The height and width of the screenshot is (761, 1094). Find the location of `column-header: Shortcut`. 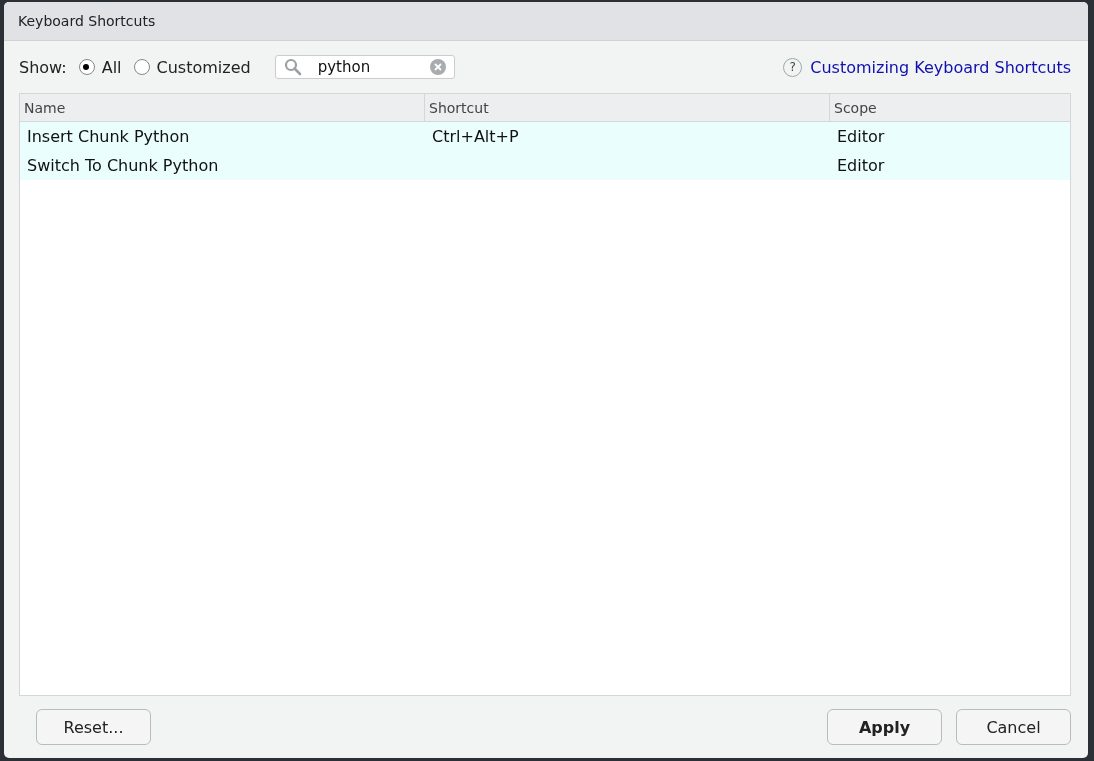

column-header: Shortcut is located at coordinates (627, 107).